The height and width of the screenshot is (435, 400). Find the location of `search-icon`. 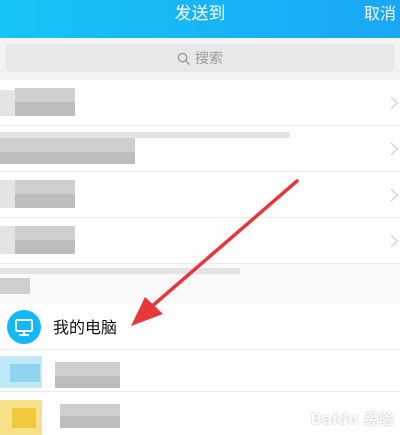

search-icon is located at coordinates (183, 58).